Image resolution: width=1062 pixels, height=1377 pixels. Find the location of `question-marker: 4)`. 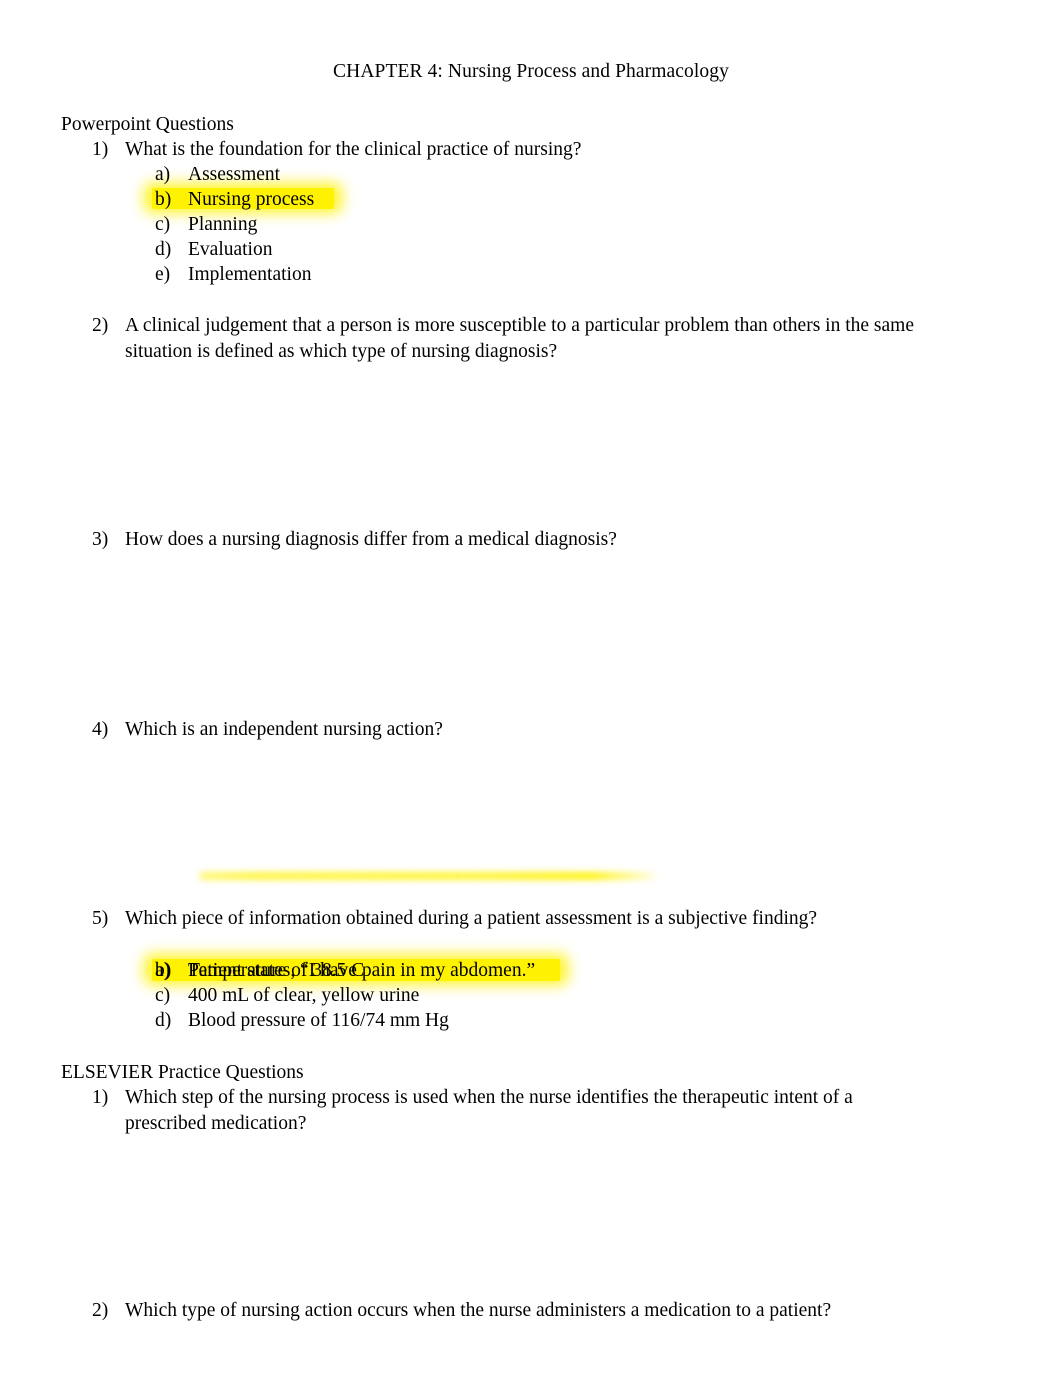

question-marker: 4) is located at coordinates (100, 729).